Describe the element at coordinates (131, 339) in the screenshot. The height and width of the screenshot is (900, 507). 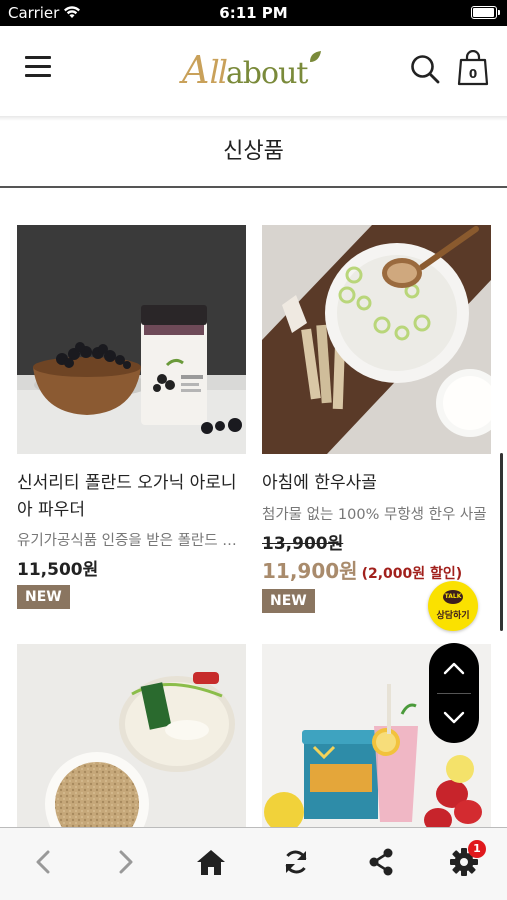
I see `product-image-aronia` at that location.